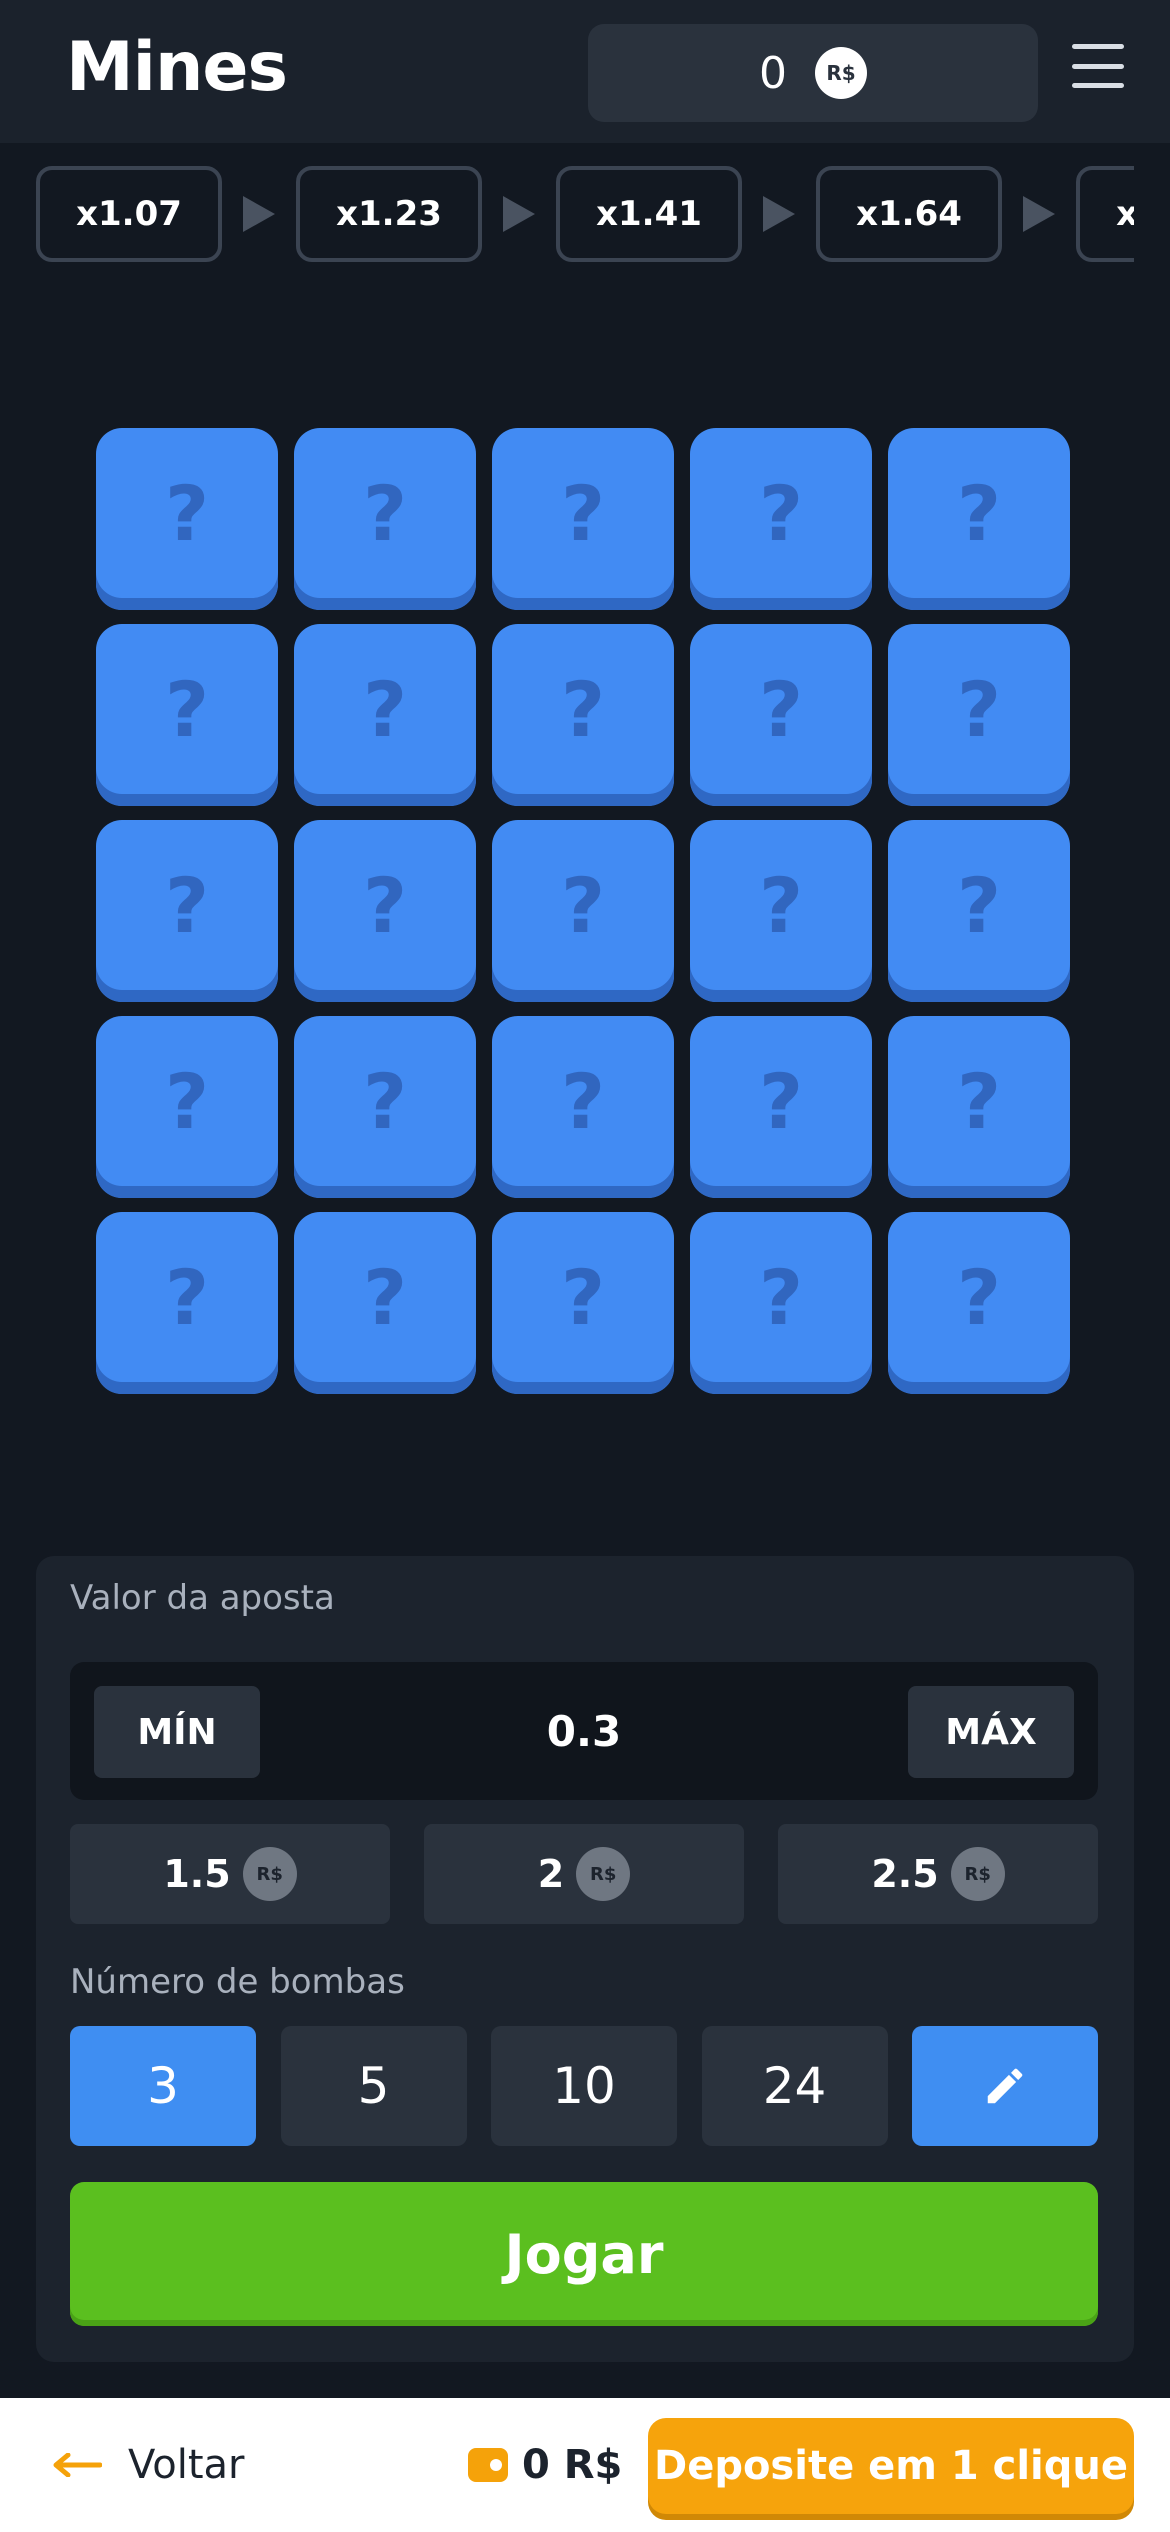 The height and width of the screenshot is (2532, 1170). What do you see at coordinates (891, 2466) in the screenshot?
I see `deposit-button: Deposite em 1 clique` at bounding box center [891, 2466].